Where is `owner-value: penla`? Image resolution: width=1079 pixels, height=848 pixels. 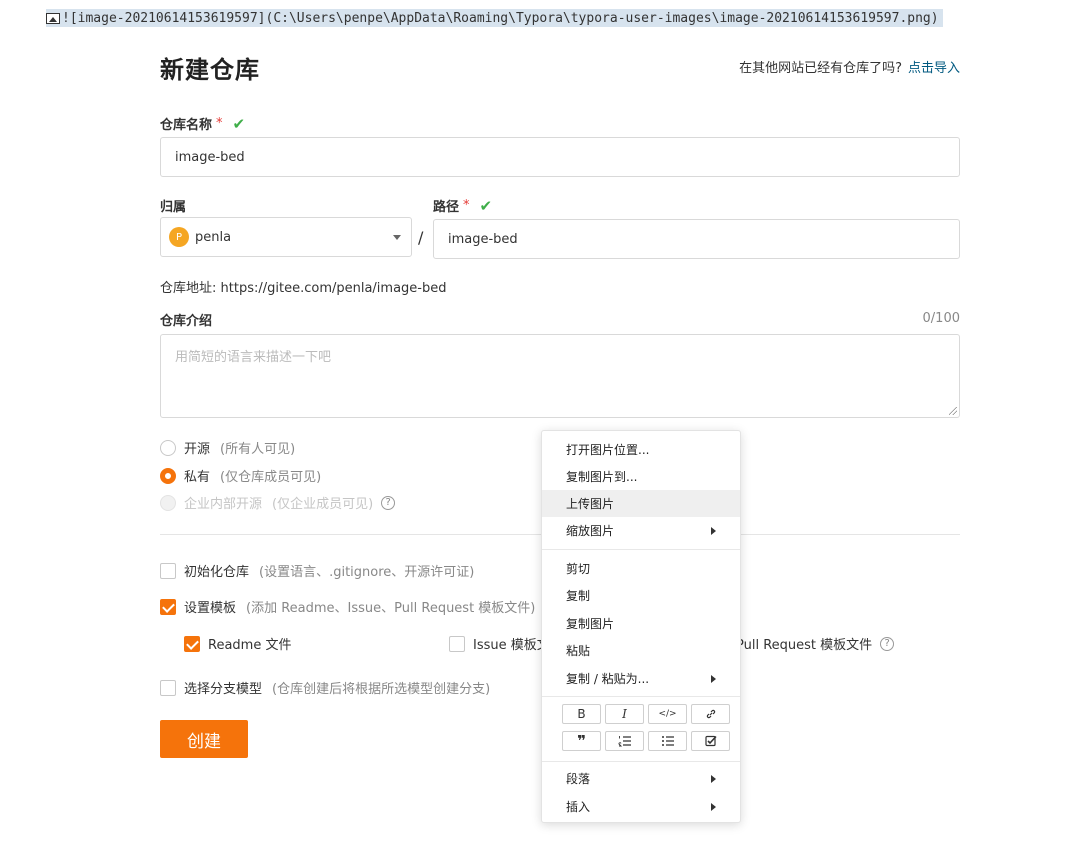
owner-value: penla is located at coordinates (213, 237).